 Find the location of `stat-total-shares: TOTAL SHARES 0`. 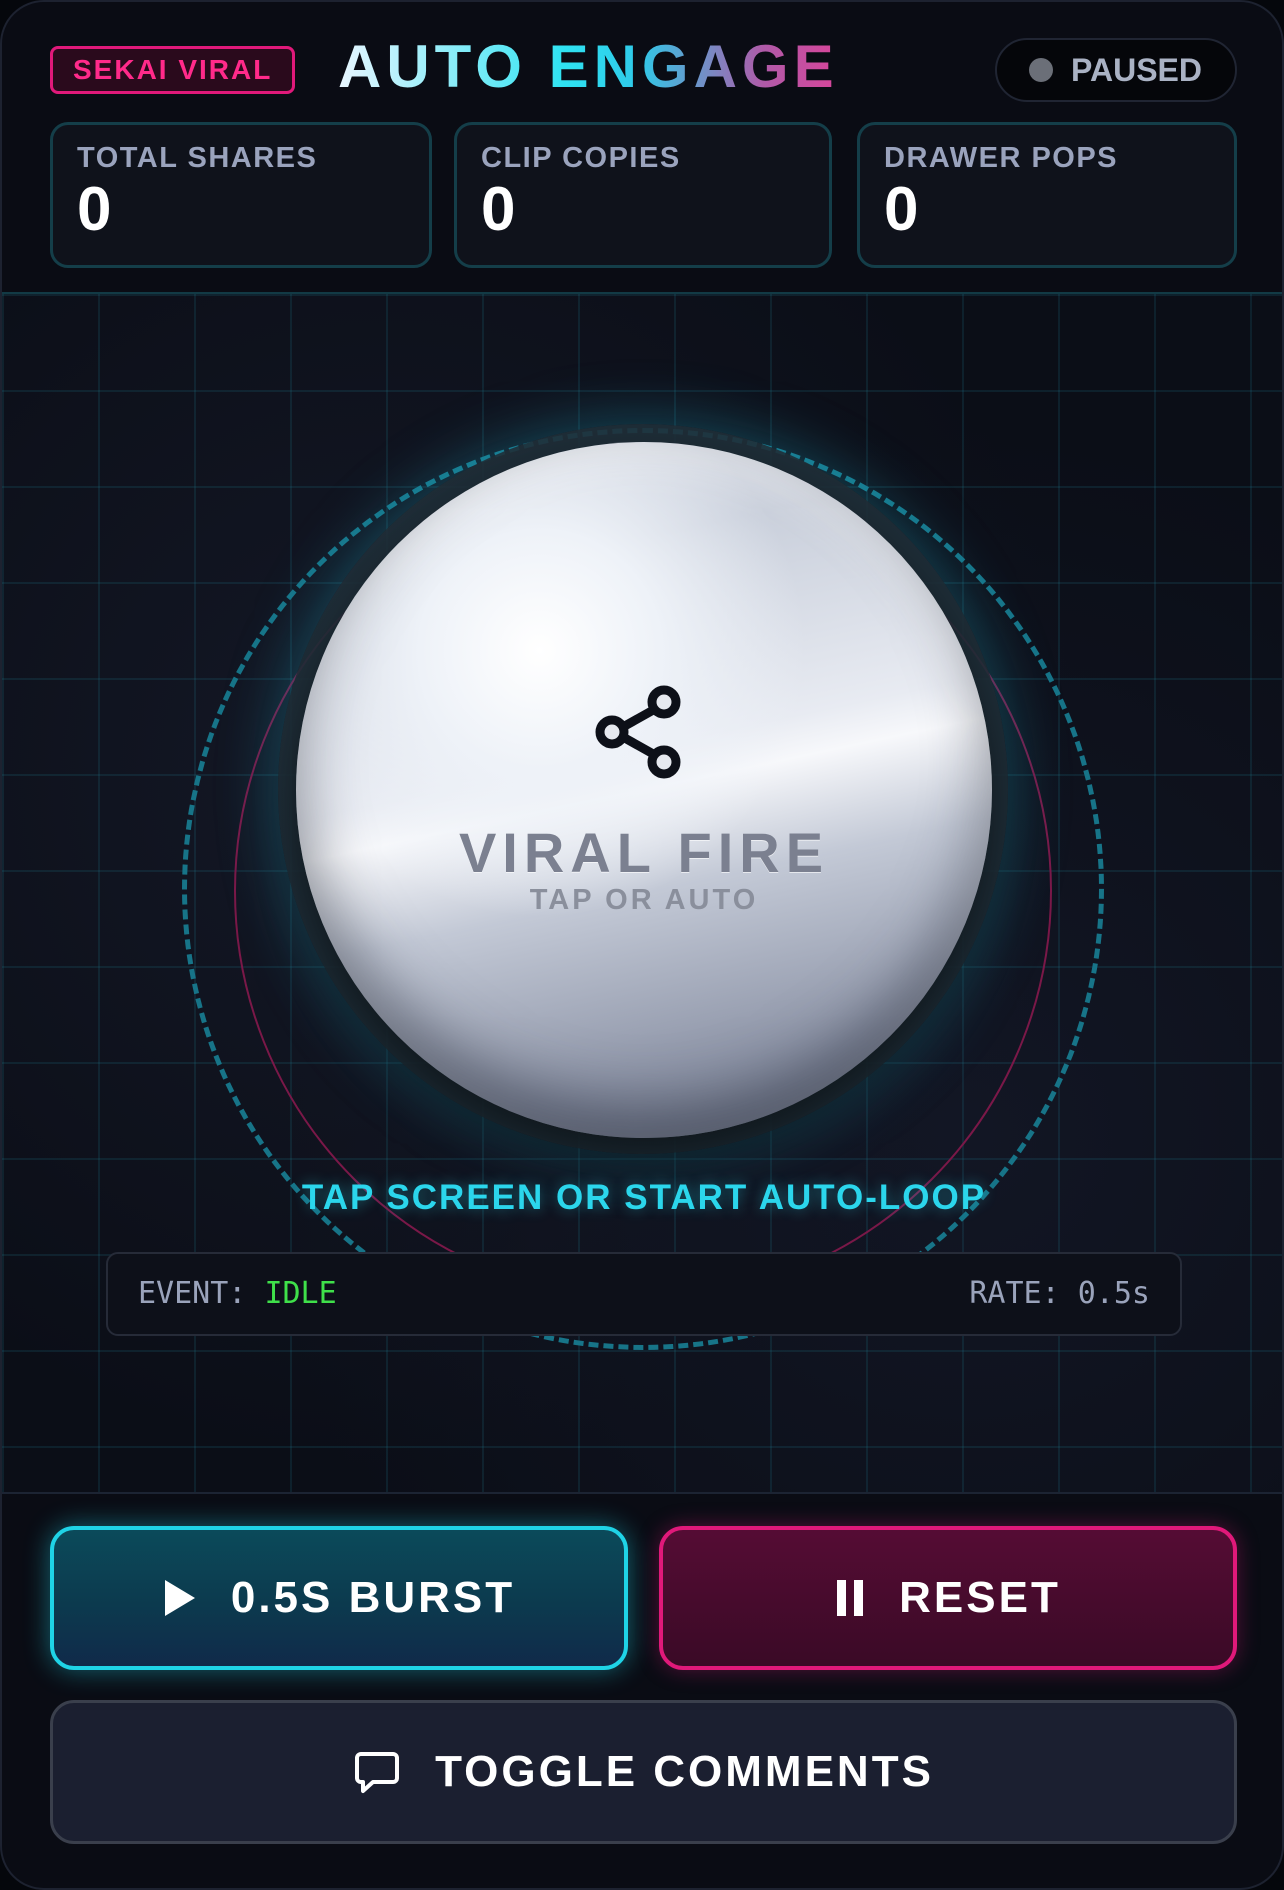

stat-total-shares: TOTAL SHARES 0 is located at coordinates (241, 195).